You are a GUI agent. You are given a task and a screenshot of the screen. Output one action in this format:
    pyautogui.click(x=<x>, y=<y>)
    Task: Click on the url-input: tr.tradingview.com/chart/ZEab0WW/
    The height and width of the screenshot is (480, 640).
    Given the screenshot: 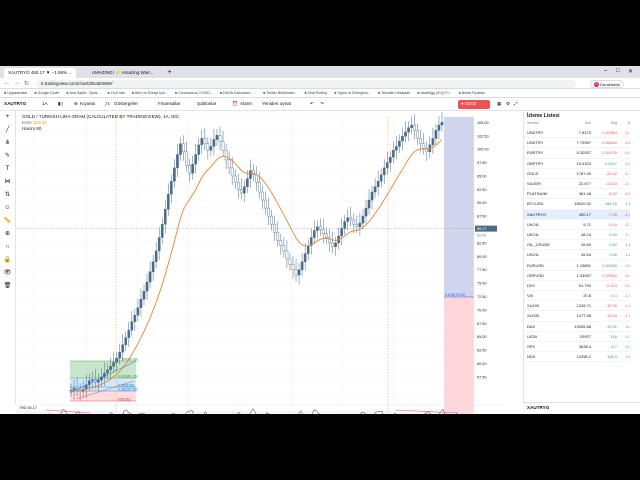 What is the action you would take?
    pyautogui.click(x=306, y=83)
    